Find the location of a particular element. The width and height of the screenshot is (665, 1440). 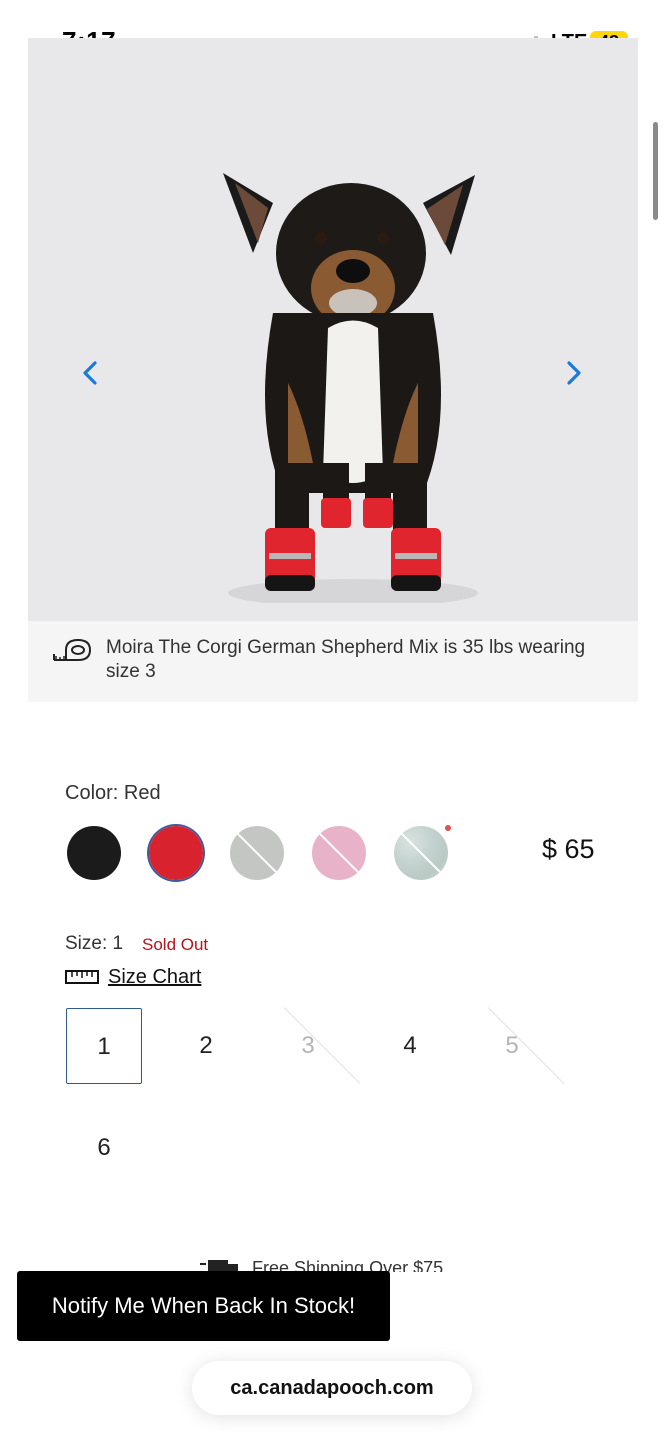

swatch-grey is located at coordinates (257, 853).